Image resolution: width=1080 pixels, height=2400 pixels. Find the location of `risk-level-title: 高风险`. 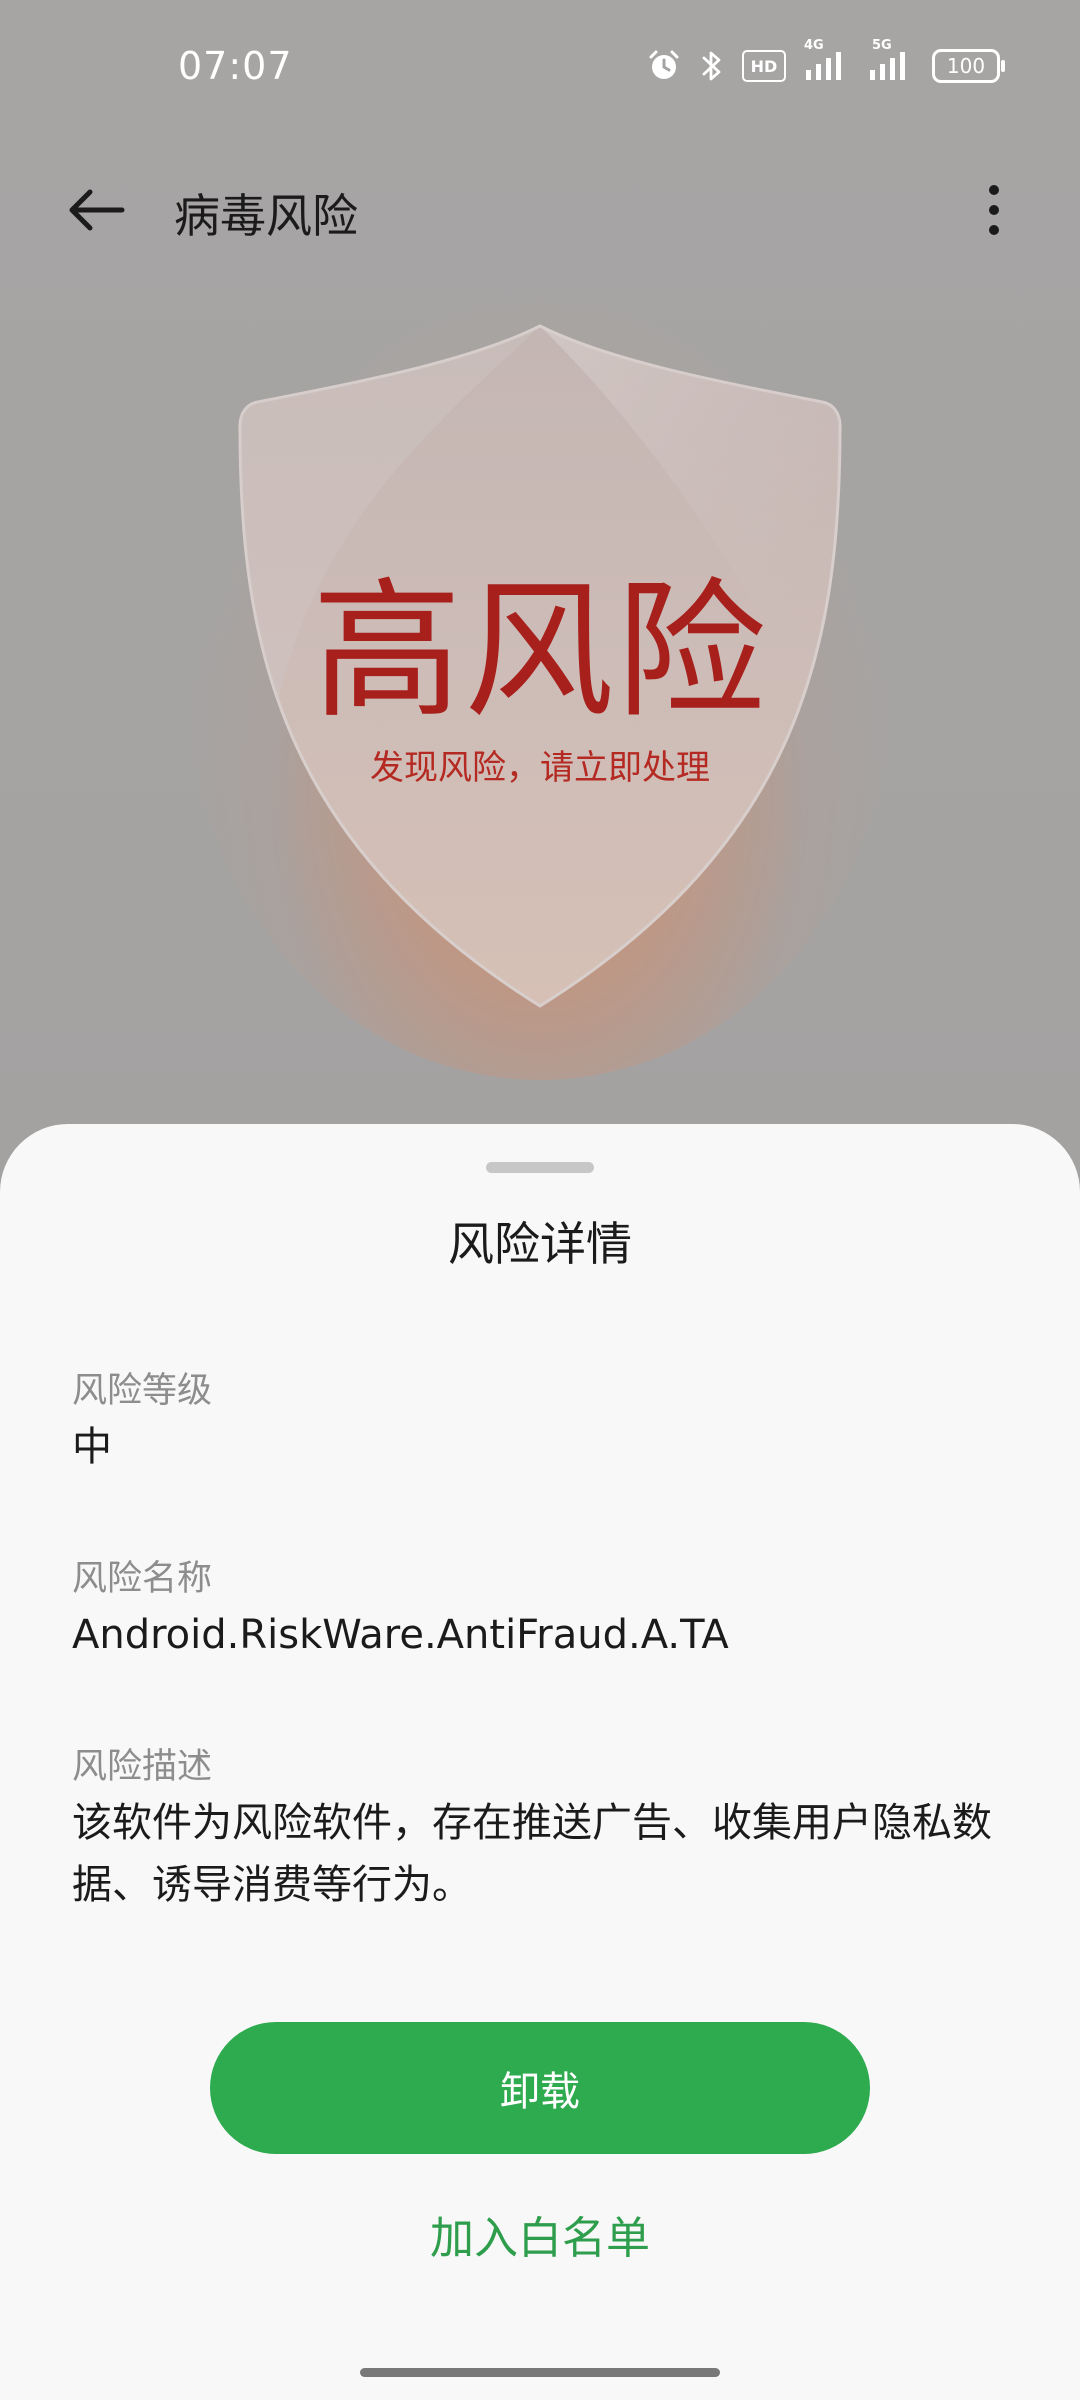

risk-level-title: 高风险 is located at coordinates (539, 652).